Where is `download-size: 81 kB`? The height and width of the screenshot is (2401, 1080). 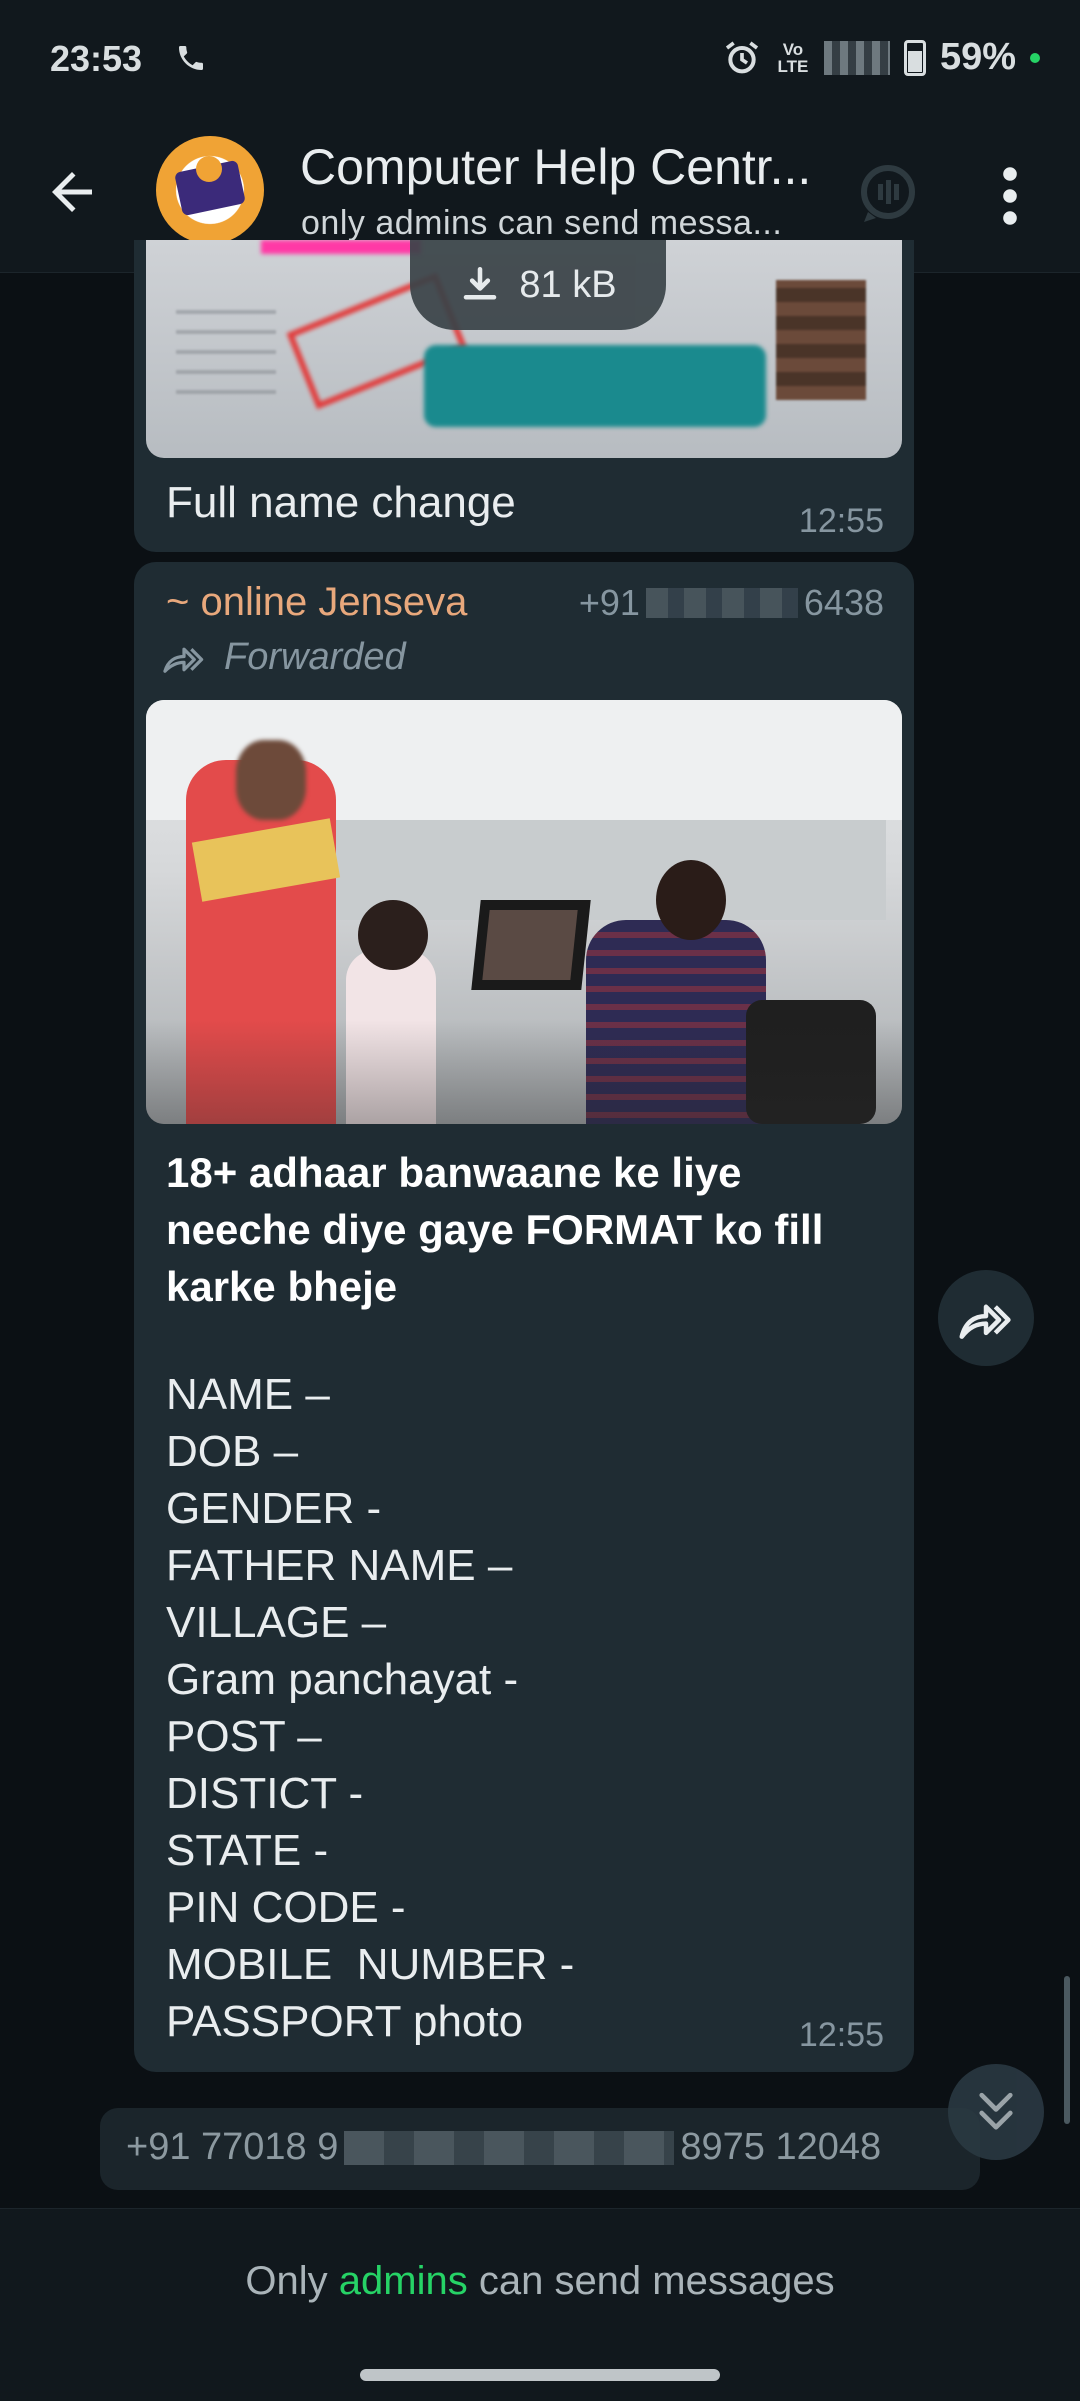
download-size: 81 kB is located at coordinates (568, 284).